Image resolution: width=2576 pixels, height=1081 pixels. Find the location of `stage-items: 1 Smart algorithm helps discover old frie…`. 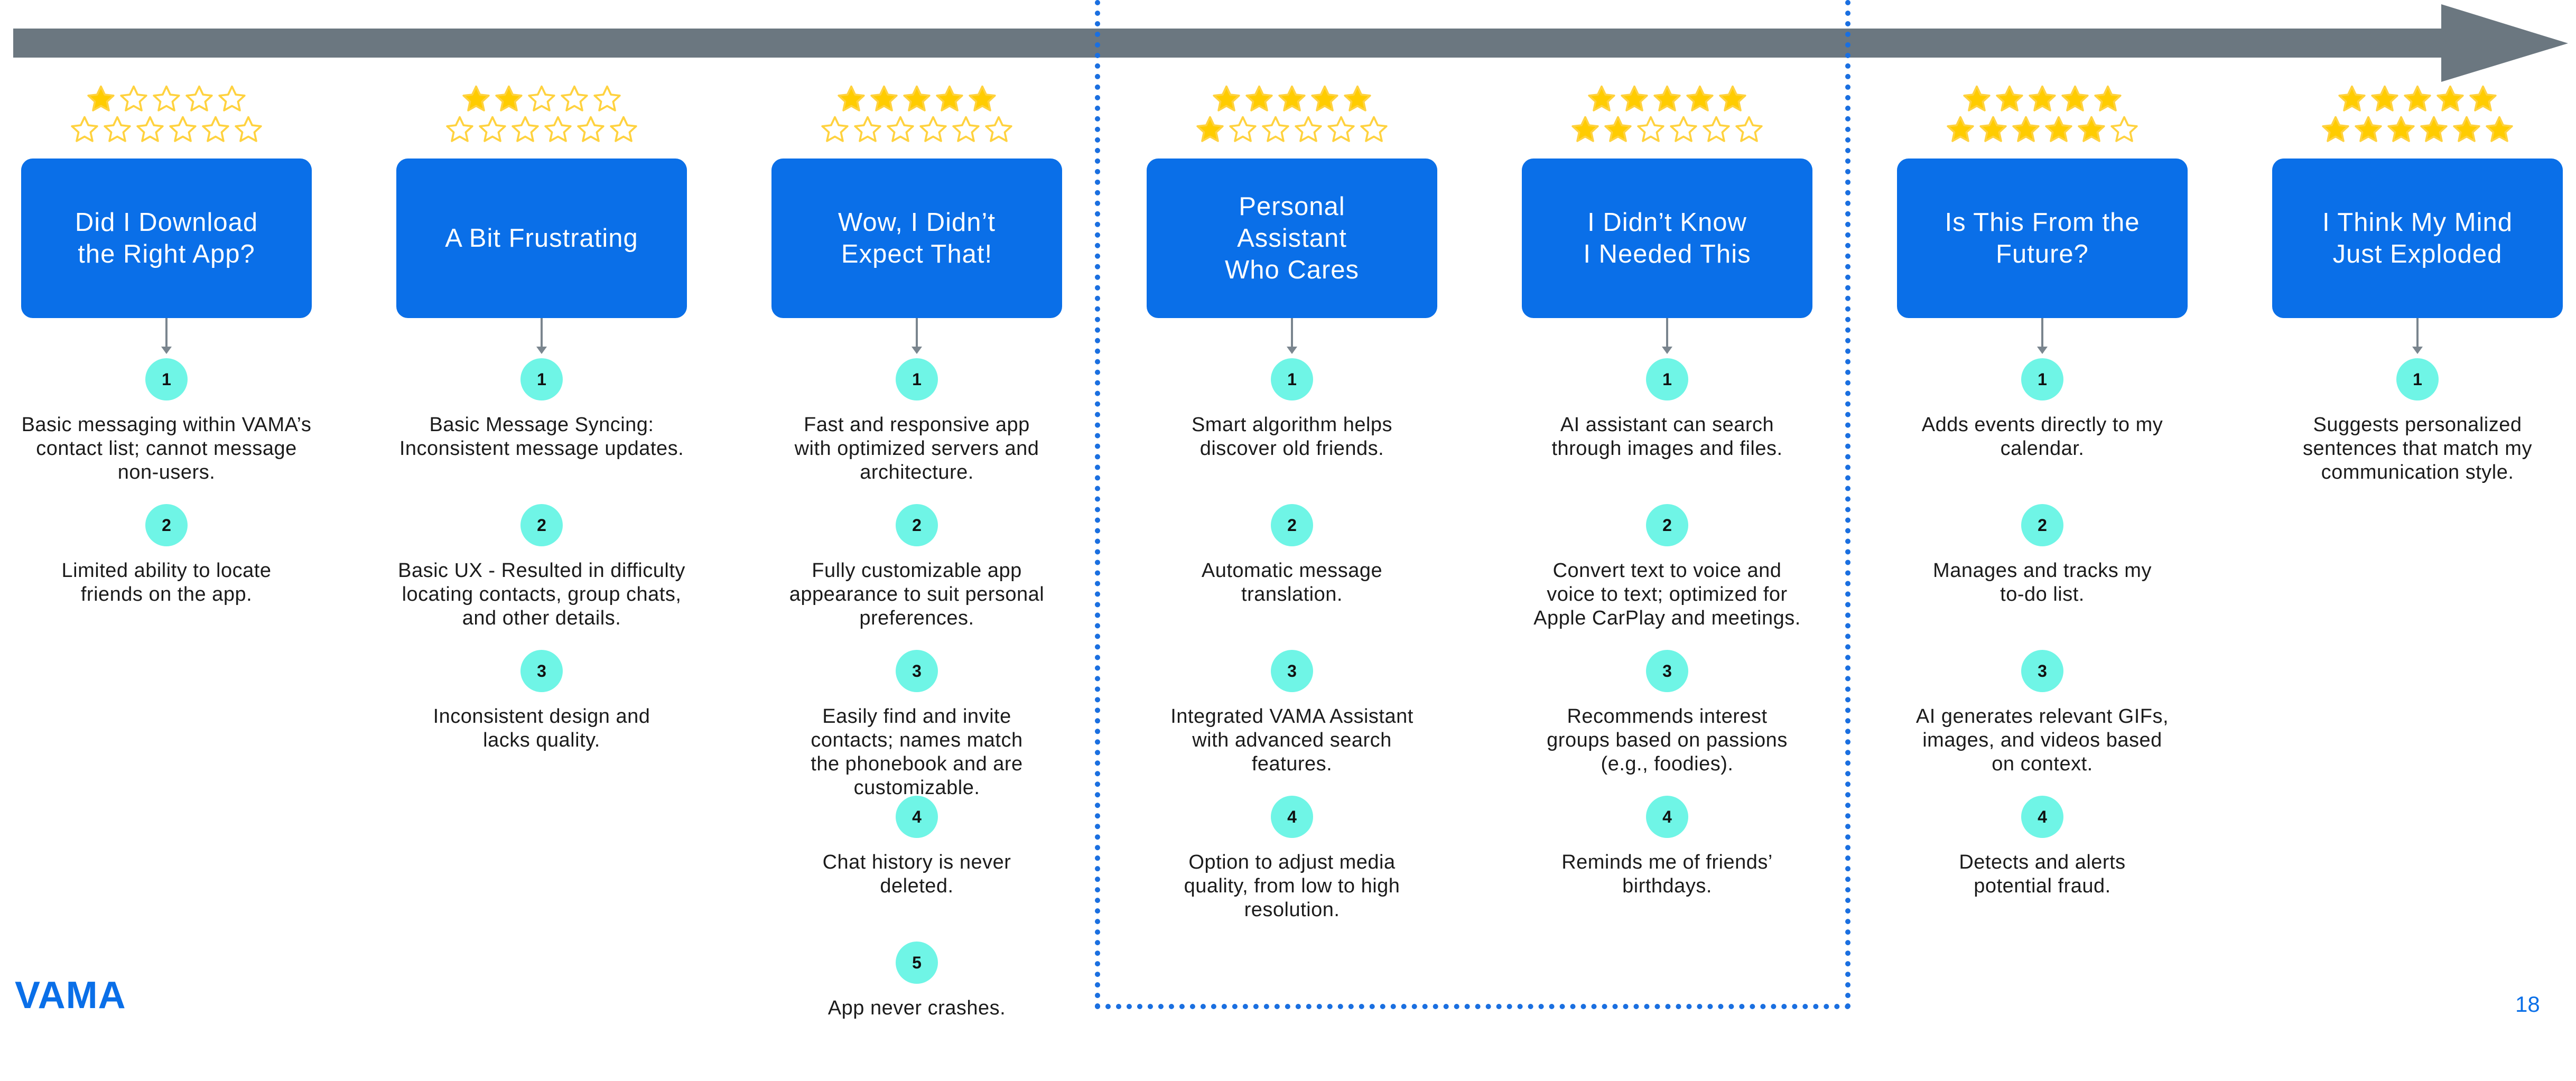

stage-items: 1 Smart algorithm helps discover old frie… is located at coordinates (1291, 643).